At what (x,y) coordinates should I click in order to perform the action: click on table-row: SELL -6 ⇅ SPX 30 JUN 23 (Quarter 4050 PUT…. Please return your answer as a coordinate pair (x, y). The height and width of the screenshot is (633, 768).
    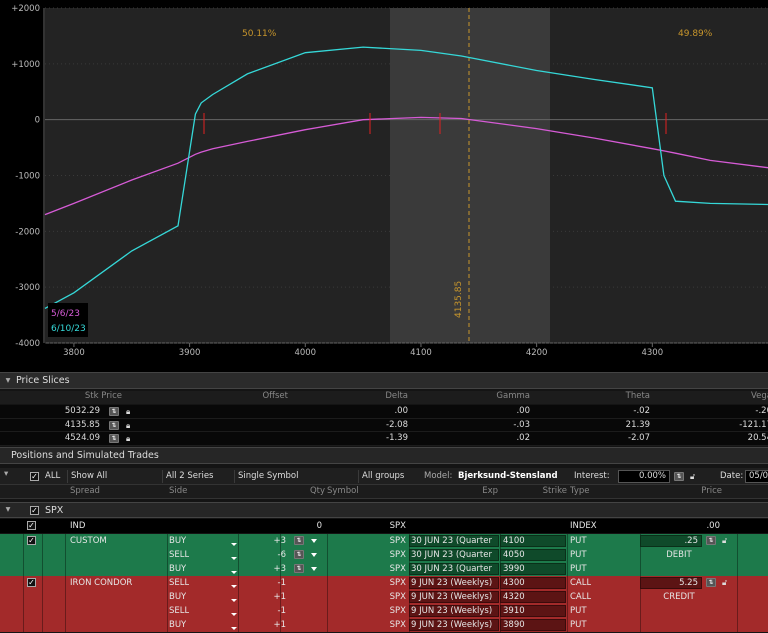
    Looking at the image, I should click on (384, 554).